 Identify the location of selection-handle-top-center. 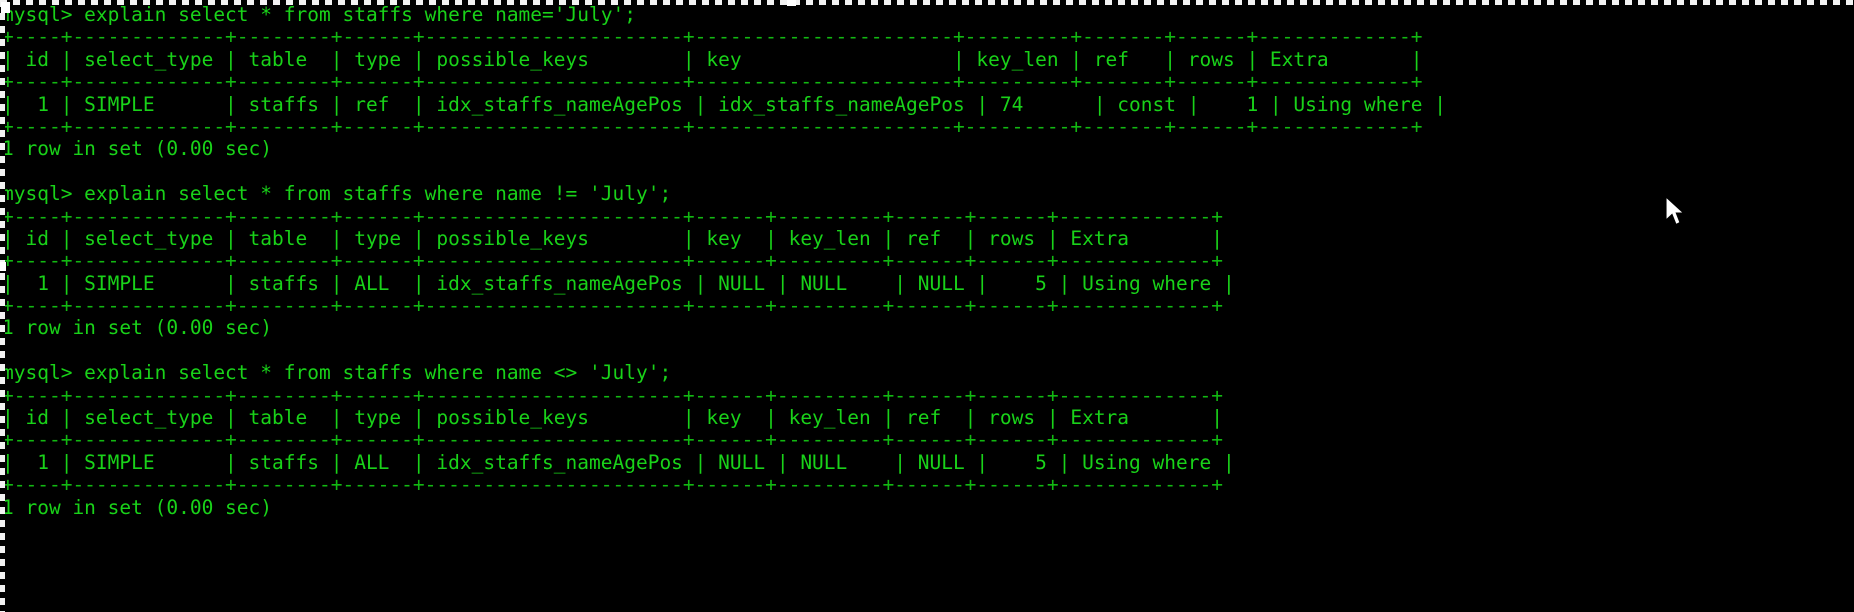
(791, 3).